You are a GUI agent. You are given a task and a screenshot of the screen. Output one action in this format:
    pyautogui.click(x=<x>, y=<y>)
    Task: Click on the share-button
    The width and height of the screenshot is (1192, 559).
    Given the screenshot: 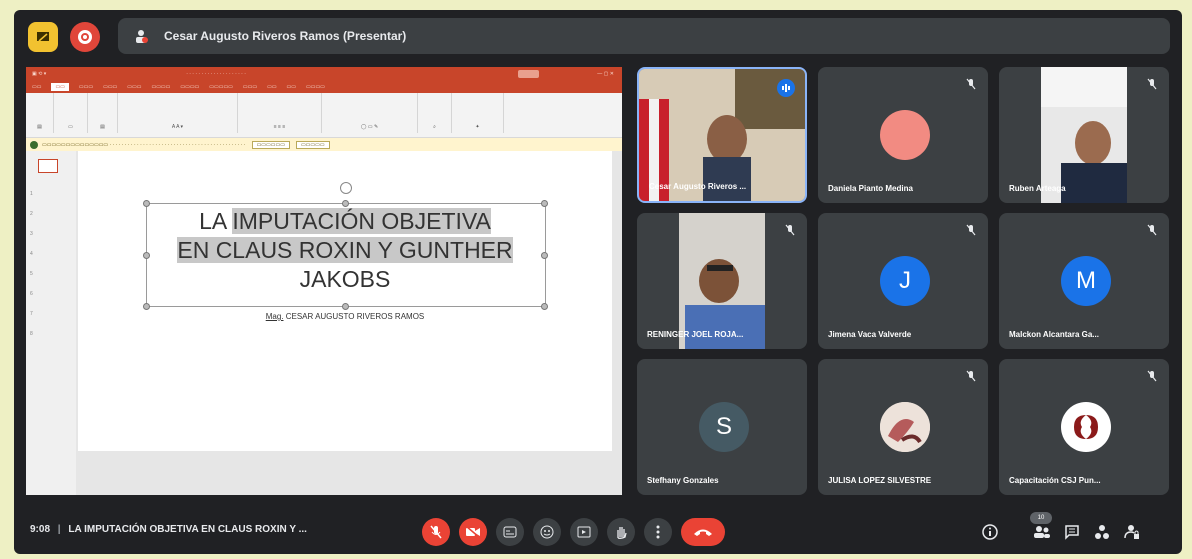 What is the action you would take?
    pyautogui.click(x=528, y=74)
    